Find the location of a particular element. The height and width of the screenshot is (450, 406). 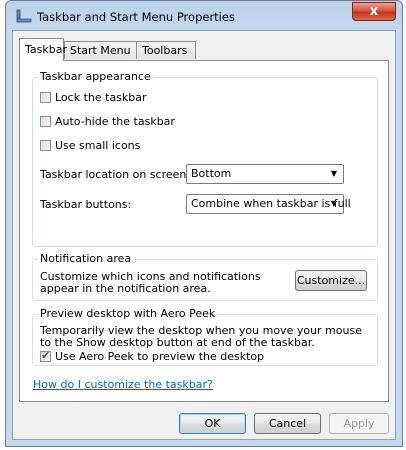

taskbar-buttons-value: Combine when taskbar is full is located at coordinates (271, 203).